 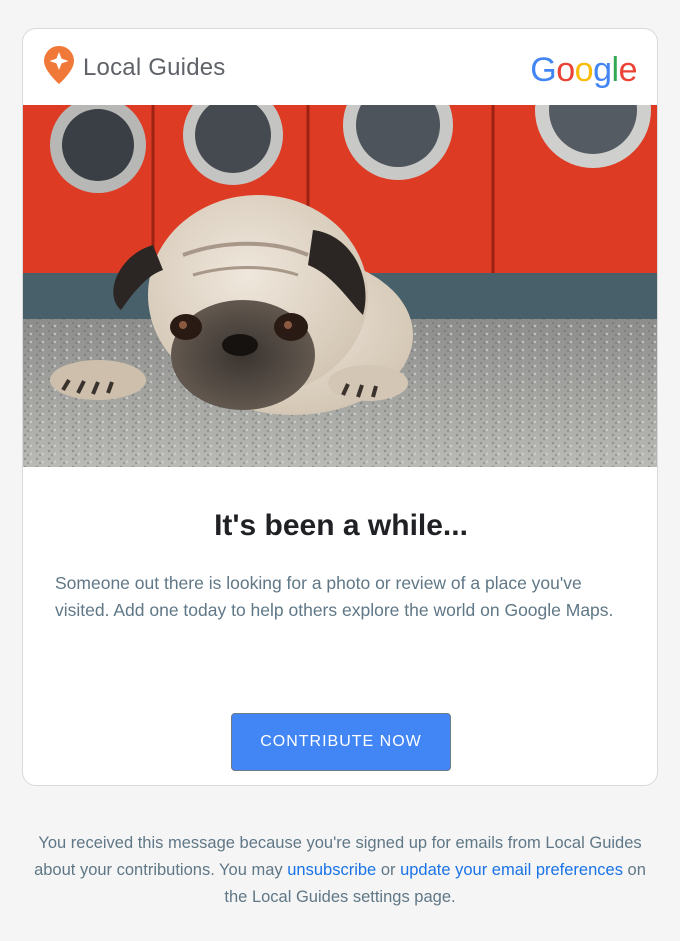 What do you see at coordinates (583, 70) in the screenshot?
I see `google-logo: Google` at bounding box center [583, 70].